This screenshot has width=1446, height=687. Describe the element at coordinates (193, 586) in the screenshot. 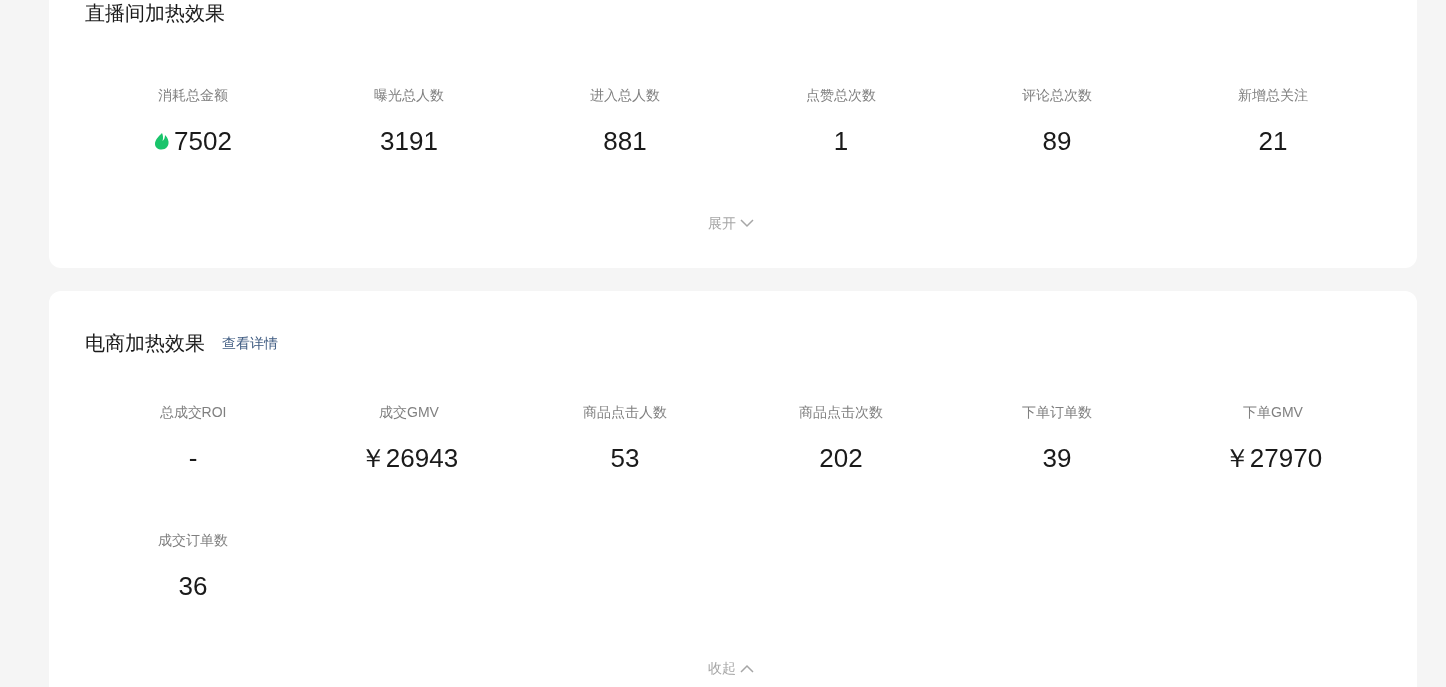

I see `metric-value: 36` at that location.